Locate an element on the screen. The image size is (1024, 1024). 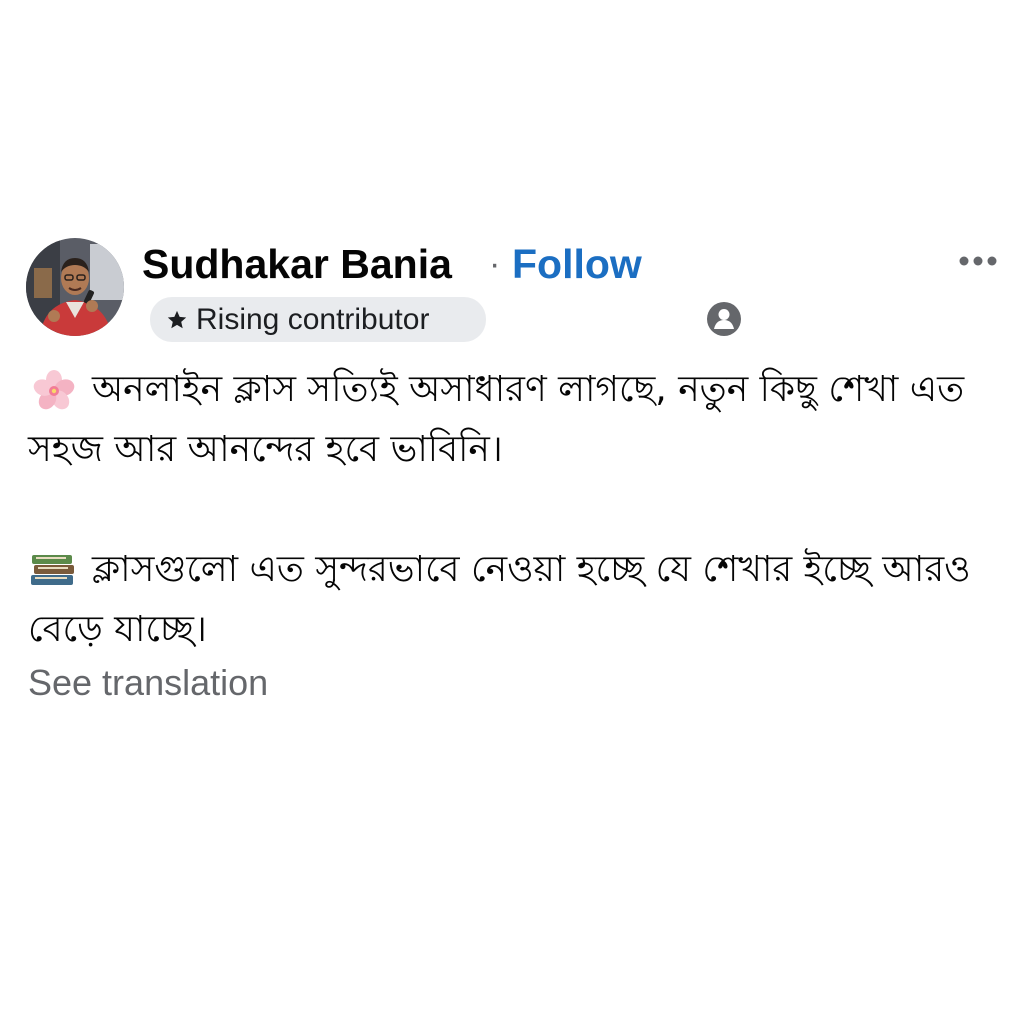
more-options-button is located at coordinates (978, 261).